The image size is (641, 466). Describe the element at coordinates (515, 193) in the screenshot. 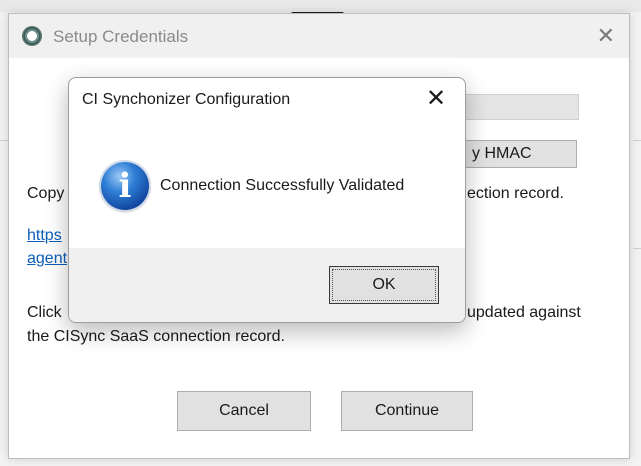

I see `copy-instruction-end: ection record.` at that location.